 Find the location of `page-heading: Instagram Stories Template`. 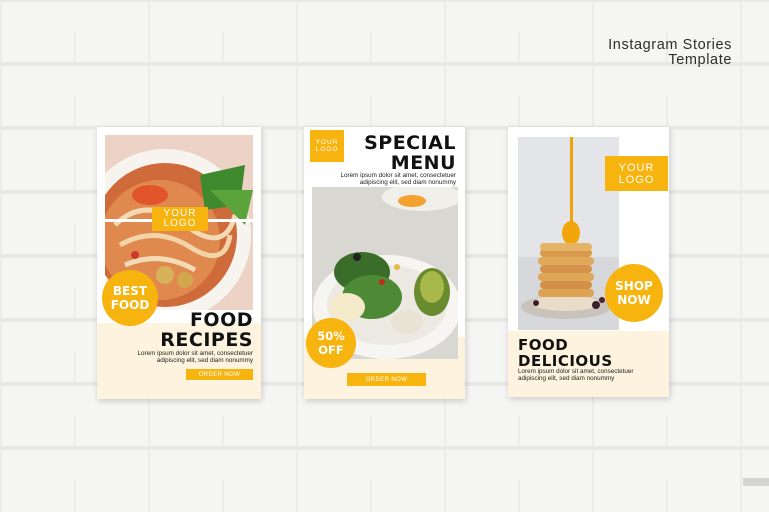

page-heading: Instagram Stories Template is located at coordinates (670, 53).